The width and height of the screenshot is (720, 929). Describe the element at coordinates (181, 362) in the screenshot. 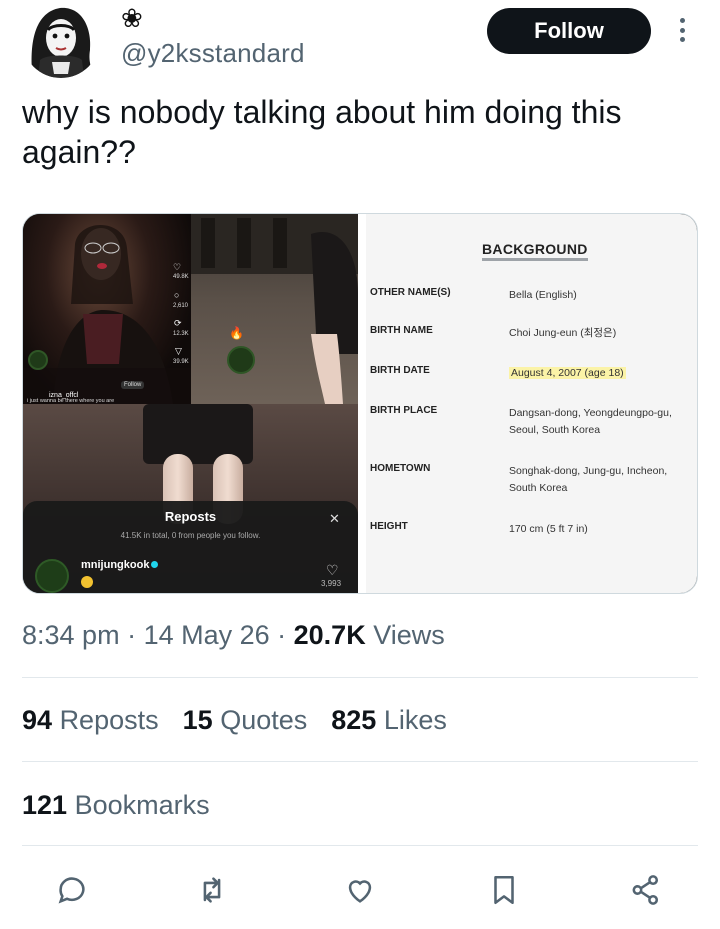

I see `tiktok-save-count: 39.9K` at that location.